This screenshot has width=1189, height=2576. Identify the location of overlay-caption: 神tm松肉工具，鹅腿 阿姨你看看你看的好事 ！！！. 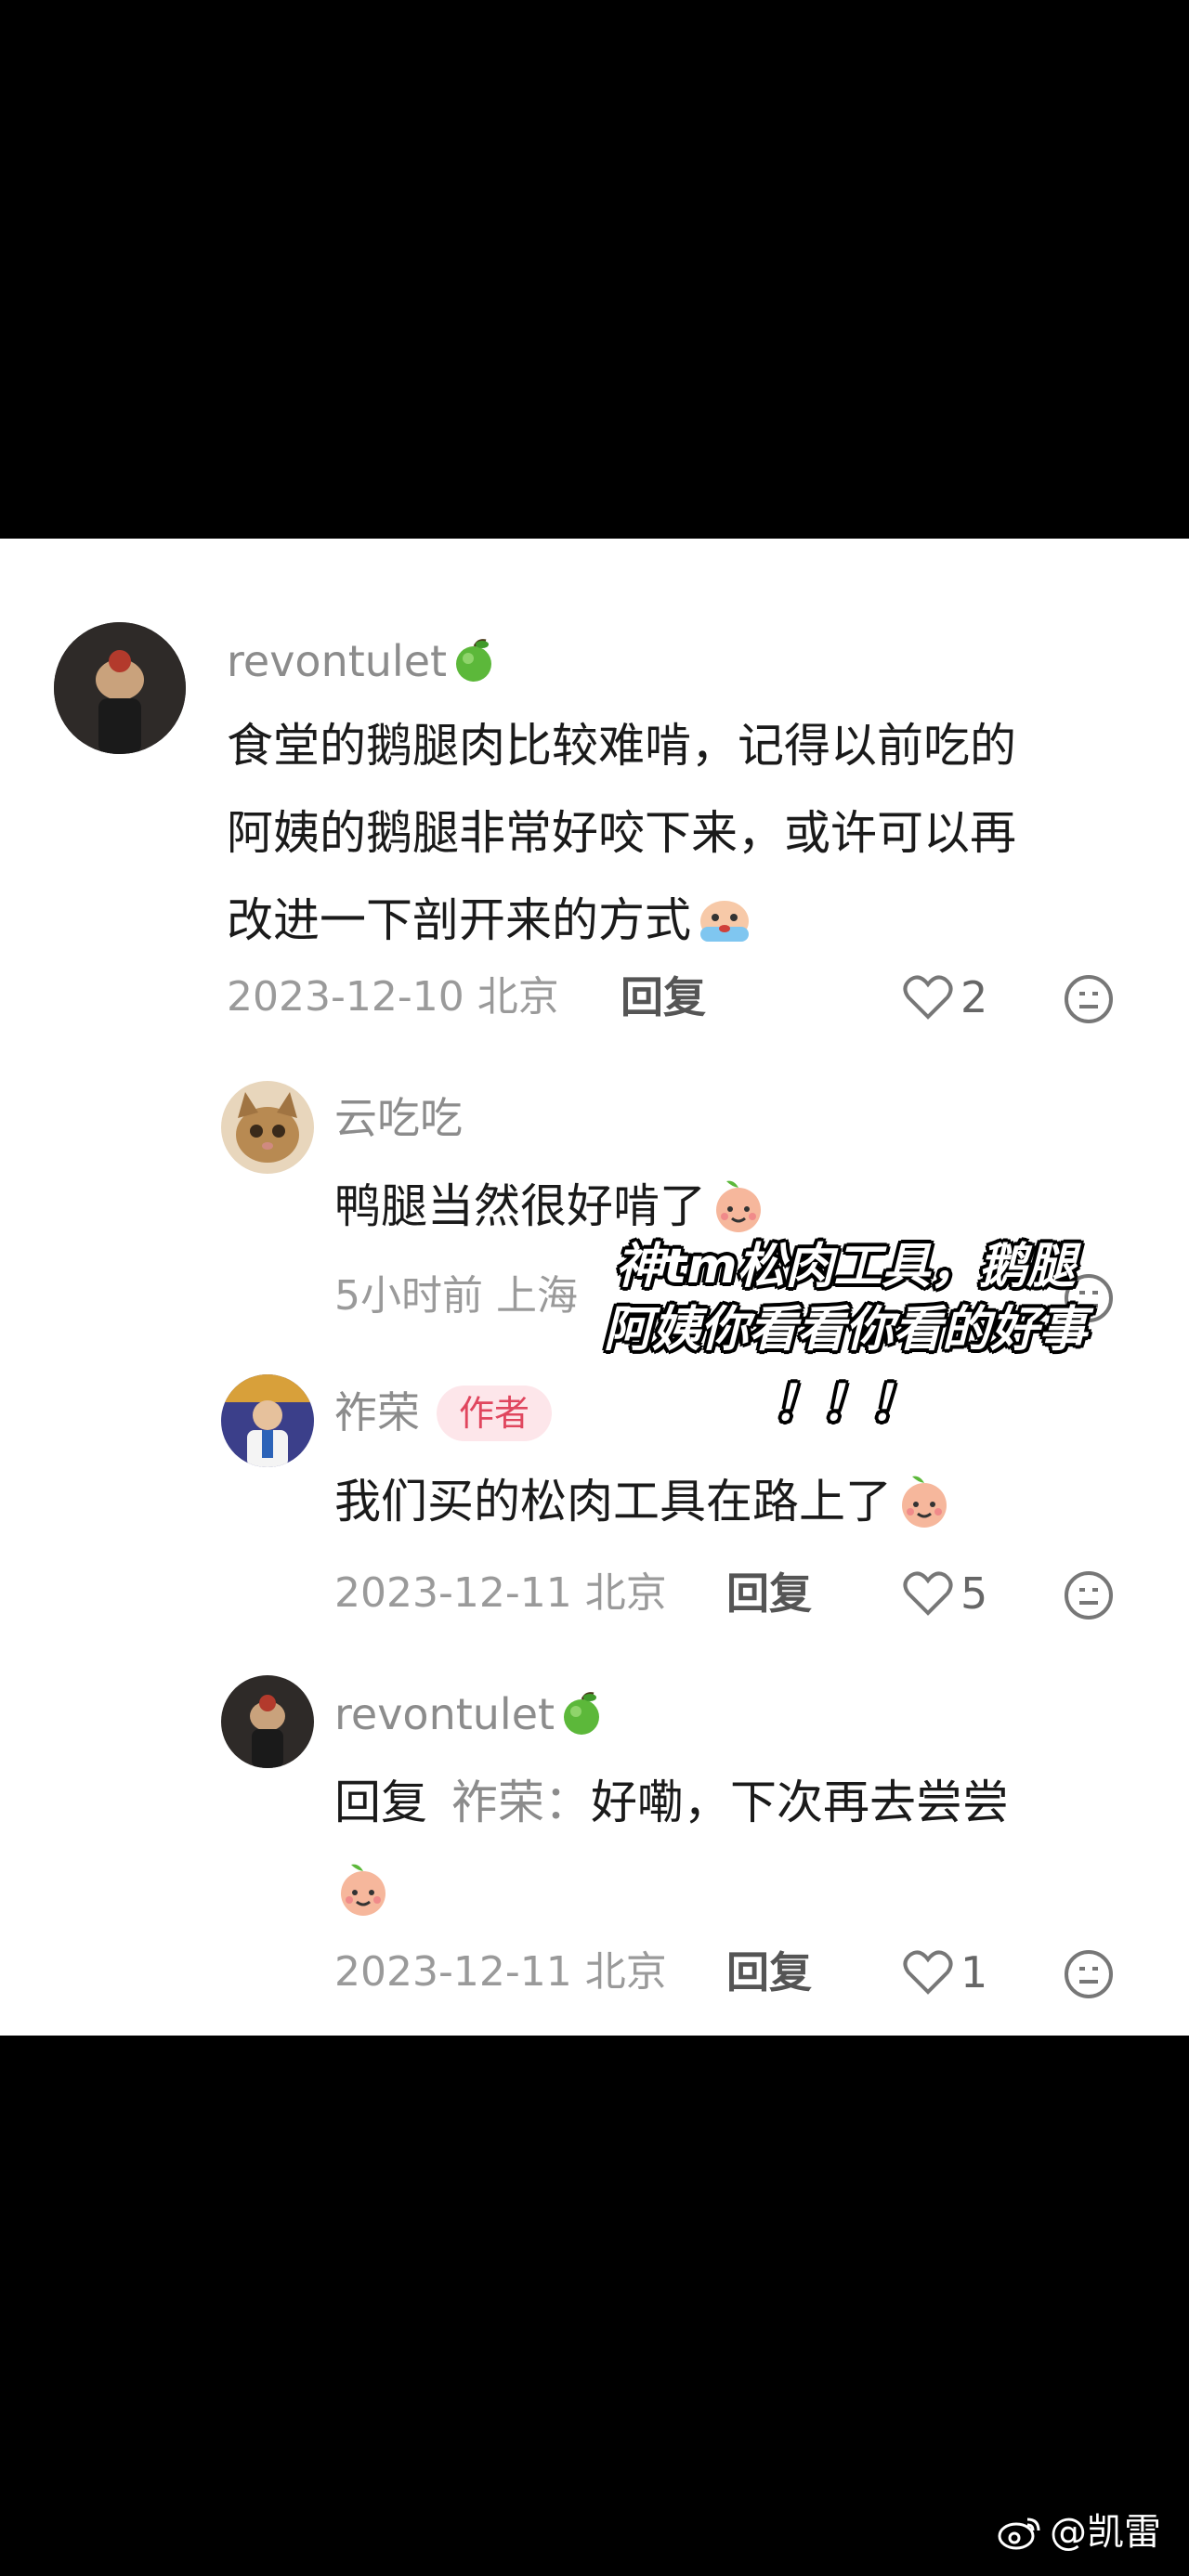
(845, 1335).